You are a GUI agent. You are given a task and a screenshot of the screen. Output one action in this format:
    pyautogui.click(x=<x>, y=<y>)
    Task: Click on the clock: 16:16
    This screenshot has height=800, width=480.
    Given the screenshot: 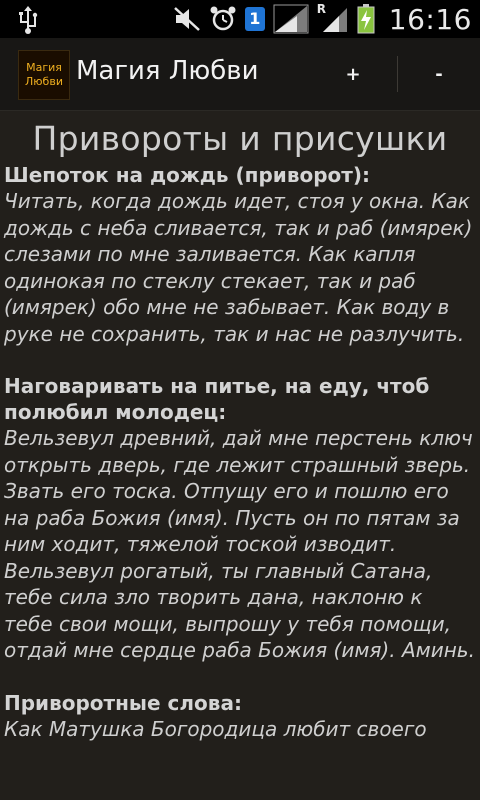 What is the action you would take?
    pyautogui.click(x=430, y=19)
    